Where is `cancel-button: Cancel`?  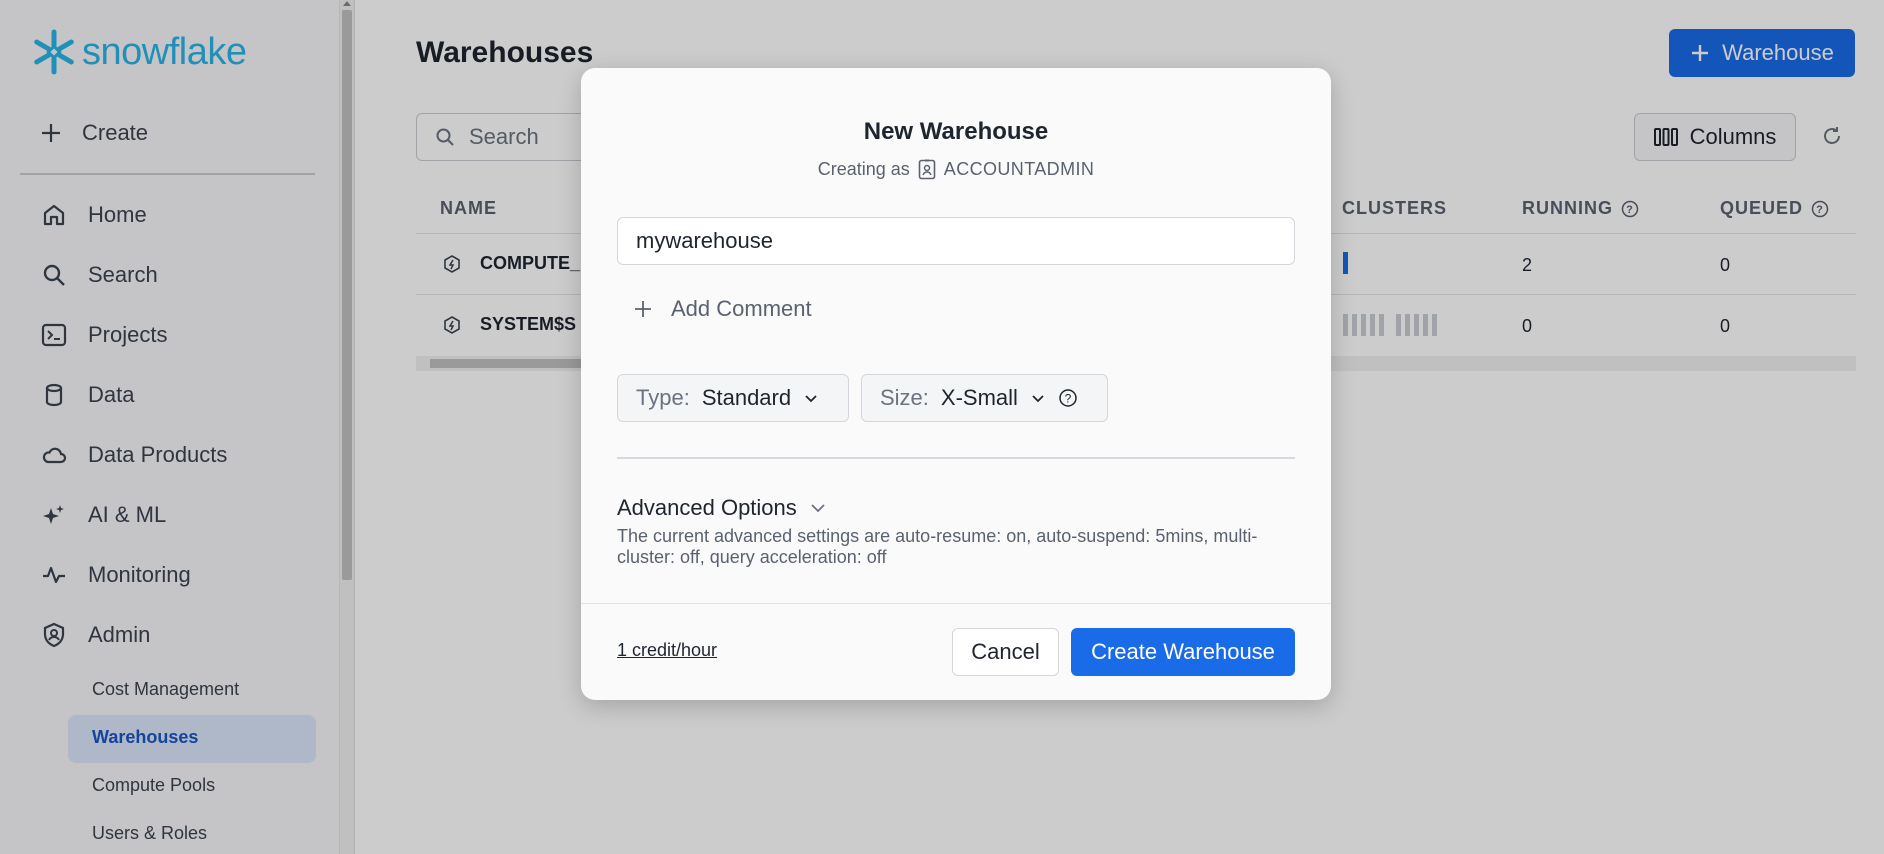 cancel-button: Cancel is located at coordinates (1005, 652).